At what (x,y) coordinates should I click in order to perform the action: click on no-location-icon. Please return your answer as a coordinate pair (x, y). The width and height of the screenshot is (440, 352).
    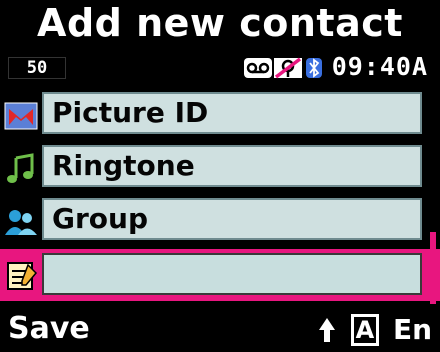
    Looking at the image, I should click on (288, 68).